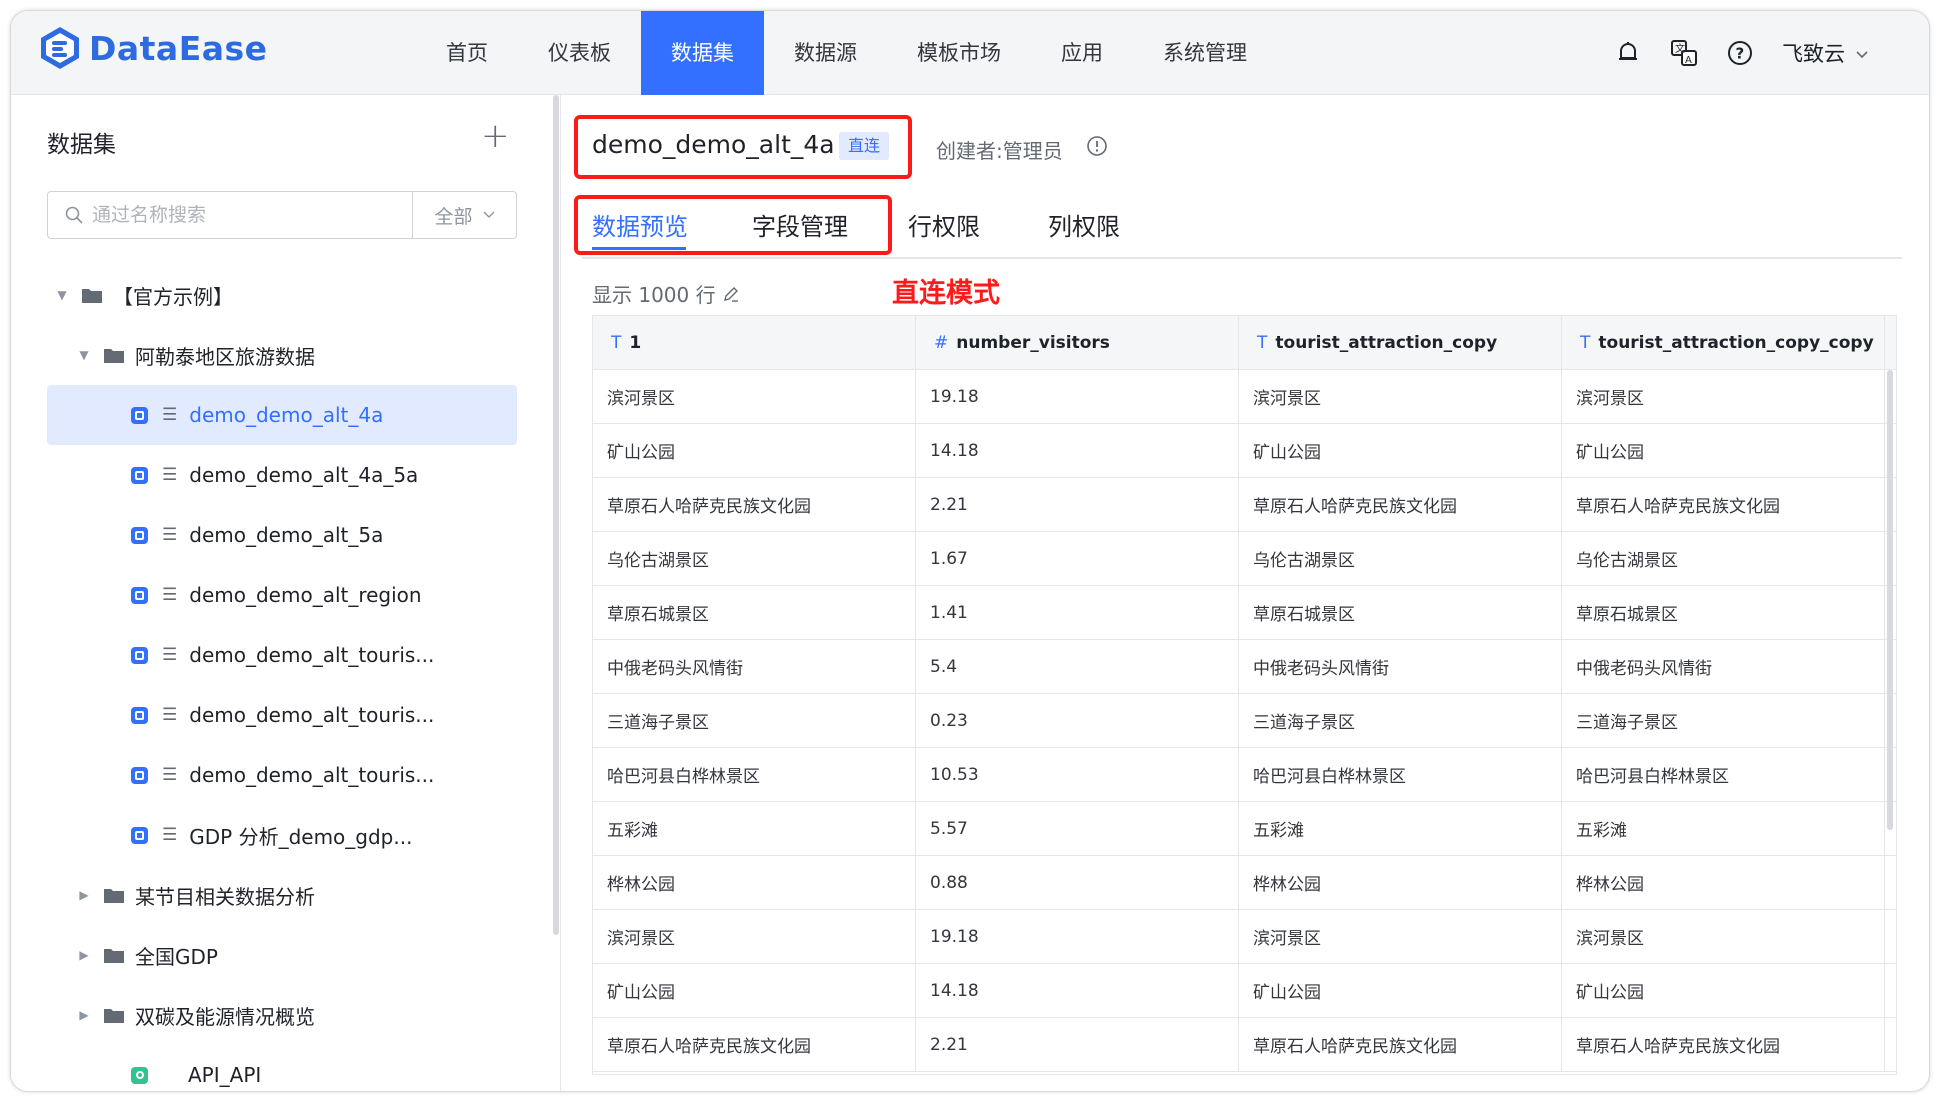  What do you see at coordinates (139, 1075) in the screenshot?
I see `api-dataset-icon` at bounding box center [139, 1075].